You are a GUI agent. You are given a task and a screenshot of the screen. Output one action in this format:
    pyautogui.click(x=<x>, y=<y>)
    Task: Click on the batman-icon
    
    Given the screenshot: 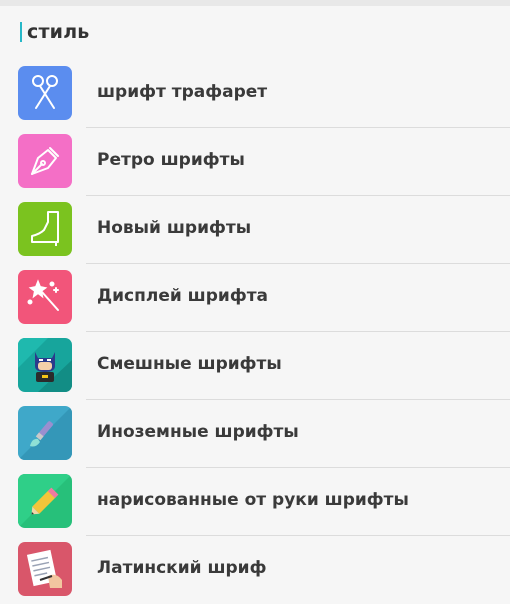 What is the action you would take?
    pyautogui.click(x=45, y=365)
    